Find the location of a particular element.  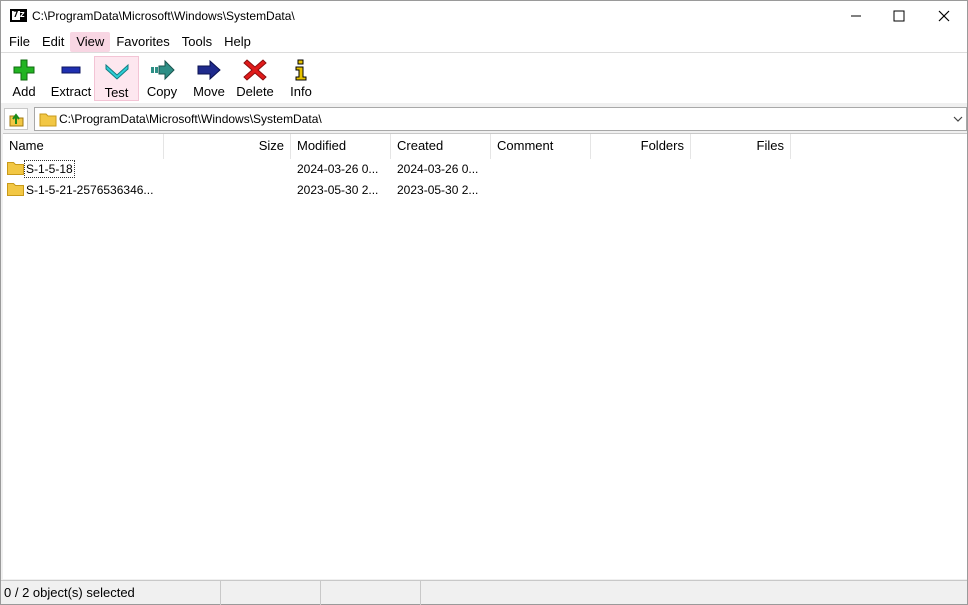

delete-x-icon is located at coordinates (255, 70).